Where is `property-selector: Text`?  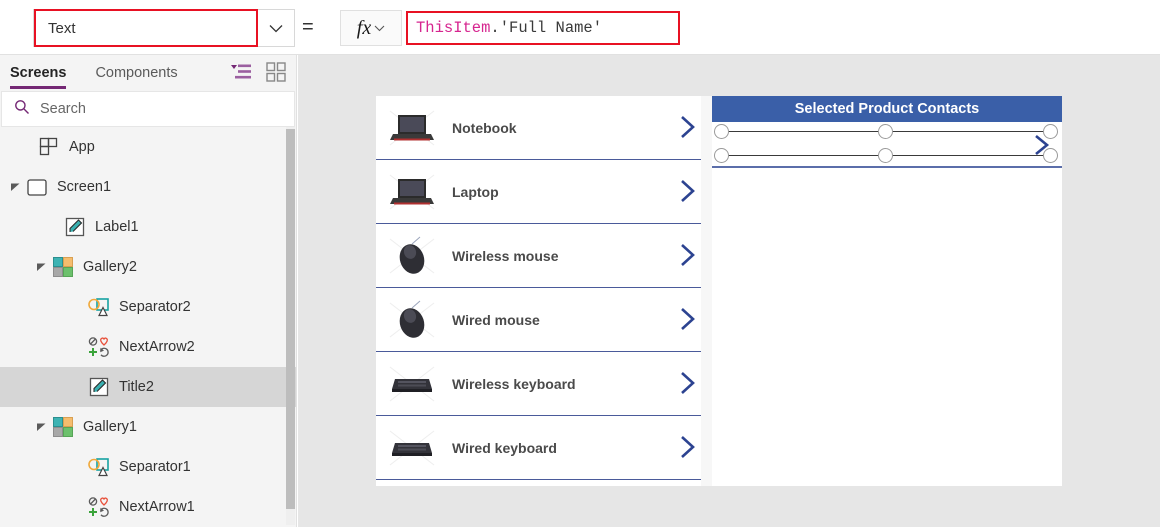
property-selector: Text is located at coordinates (164, 28).